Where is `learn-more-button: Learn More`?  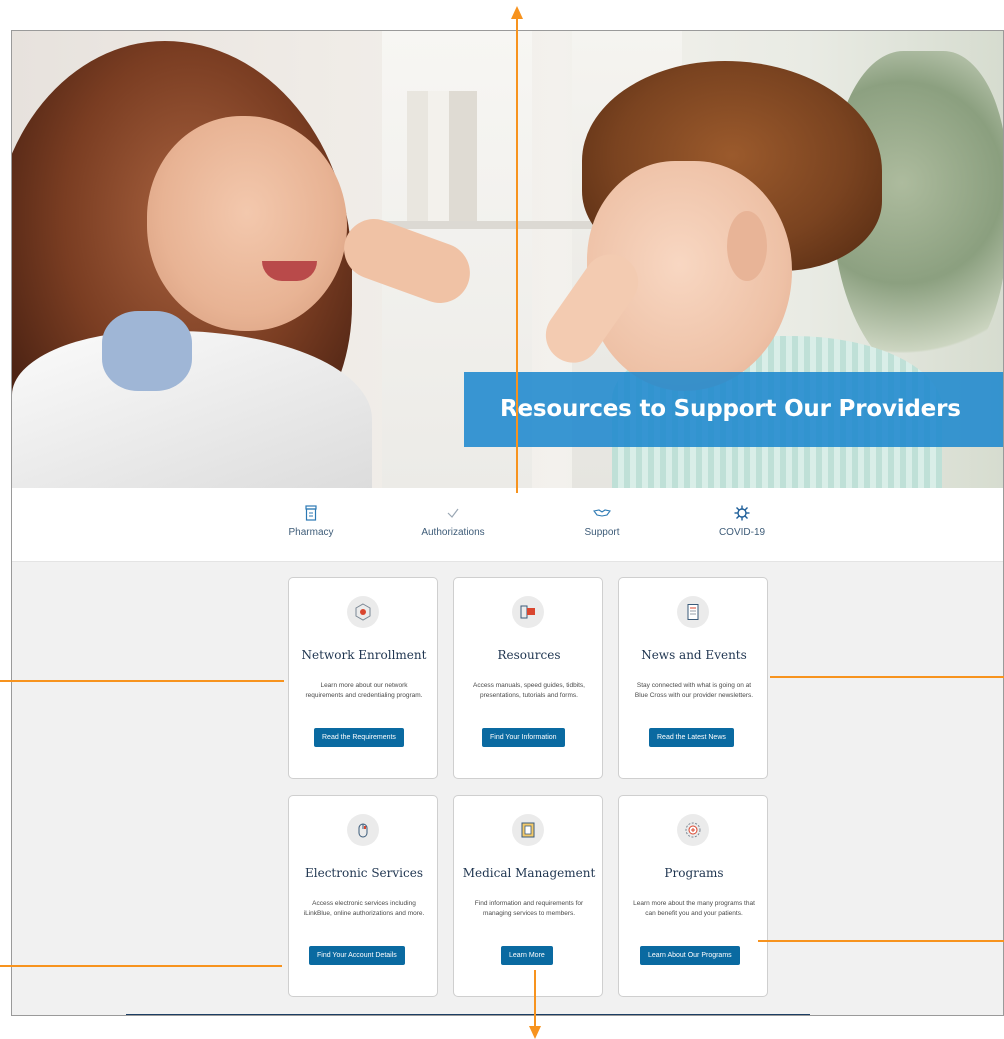
learn-more-button: Learn More is located at coordinates (527, 955).